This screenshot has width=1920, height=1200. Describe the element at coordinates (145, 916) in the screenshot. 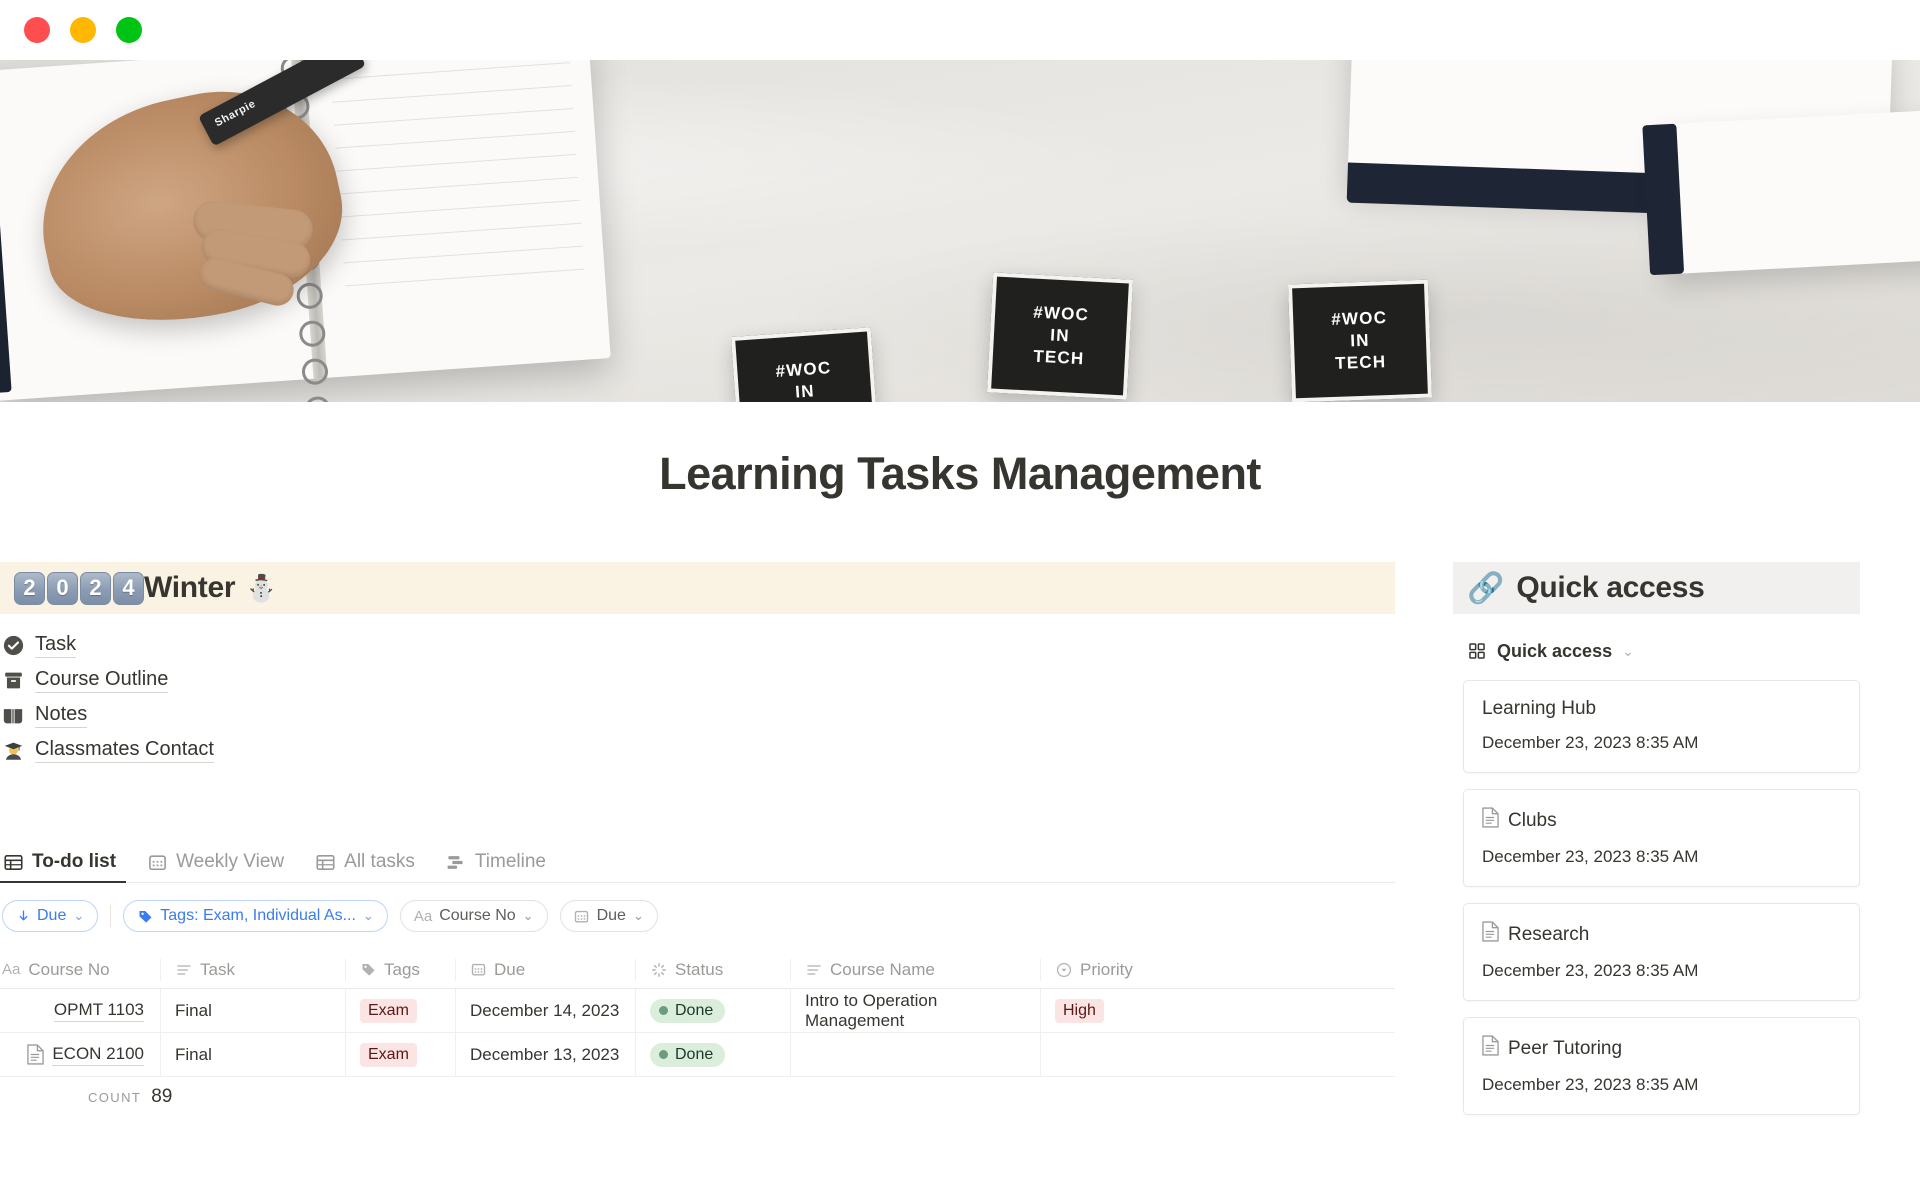

I see `tag-icon` at that location.